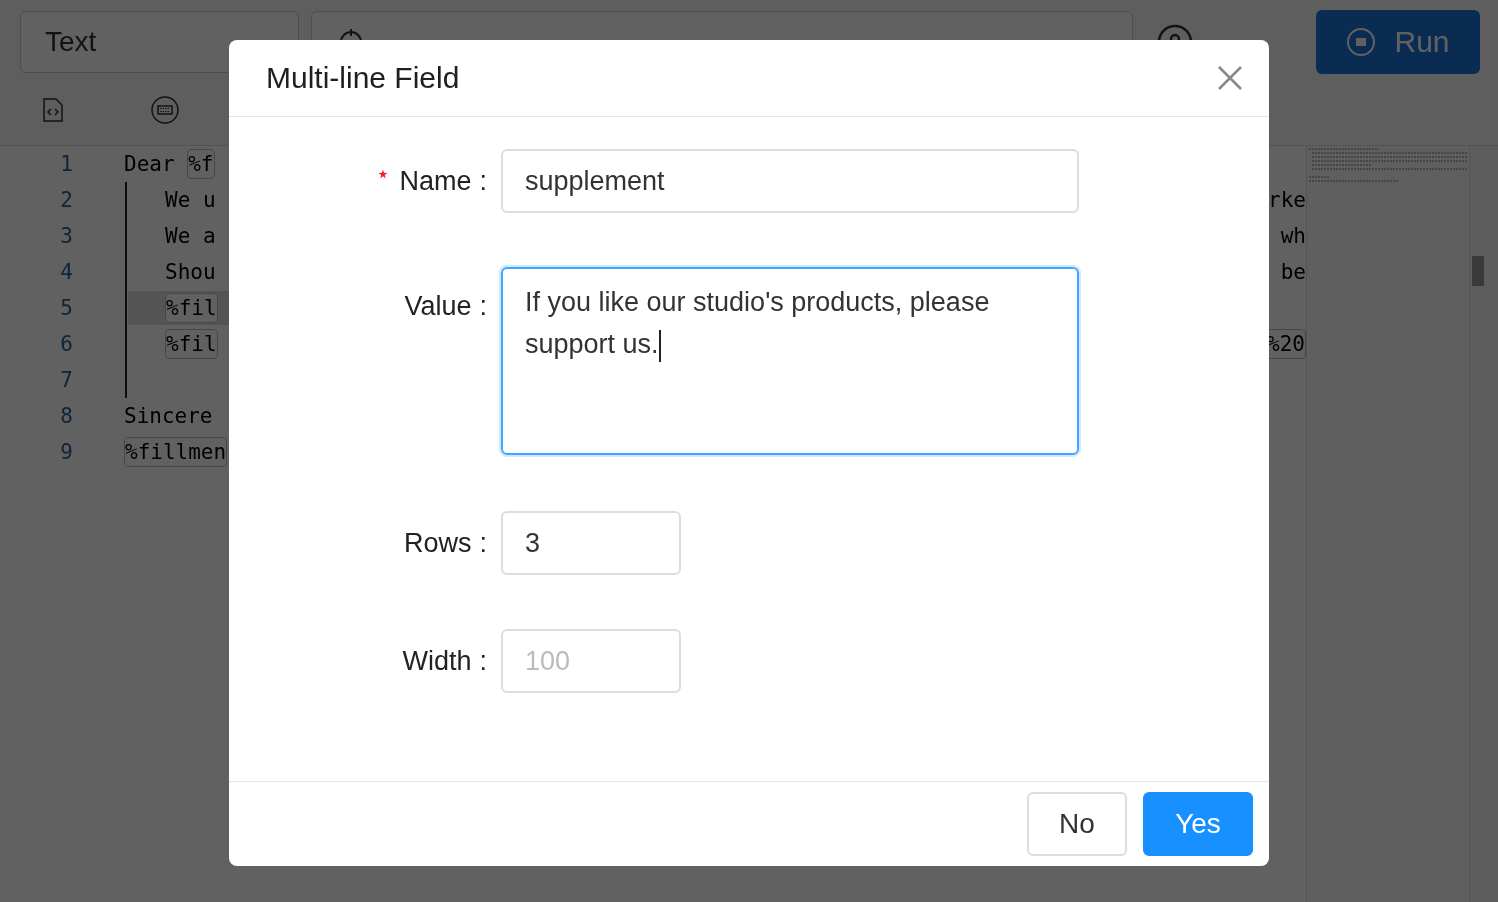 The width and height of the screenshot is (1498, 902). What do you see at coordinates (66, 308) in the screenshot?
I see `line-number: 5` at bounding box center [66, 308].